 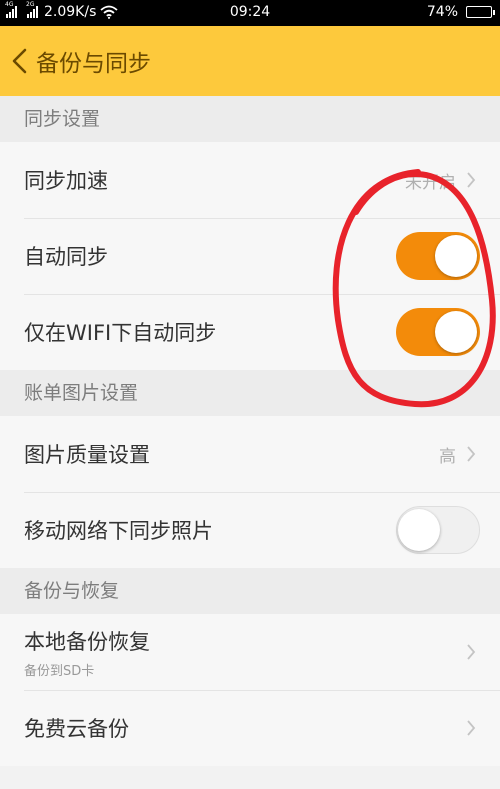 I want to click on row-label: 本地备份恢复, so click(x=87, y=641).